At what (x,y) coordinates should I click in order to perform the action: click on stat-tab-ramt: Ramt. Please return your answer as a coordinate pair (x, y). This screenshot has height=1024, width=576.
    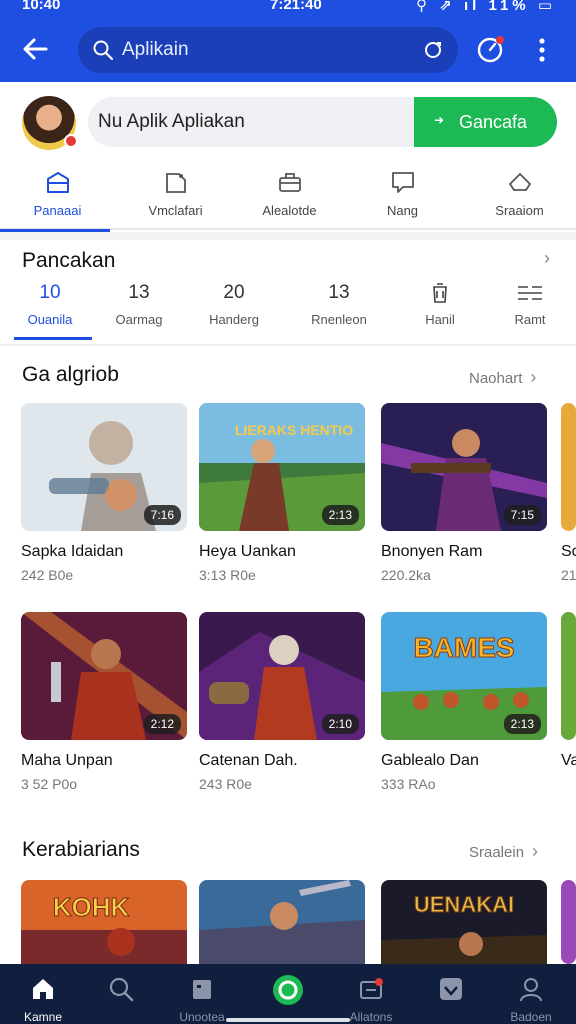
    Looking at the image, I should click on (528, 304).